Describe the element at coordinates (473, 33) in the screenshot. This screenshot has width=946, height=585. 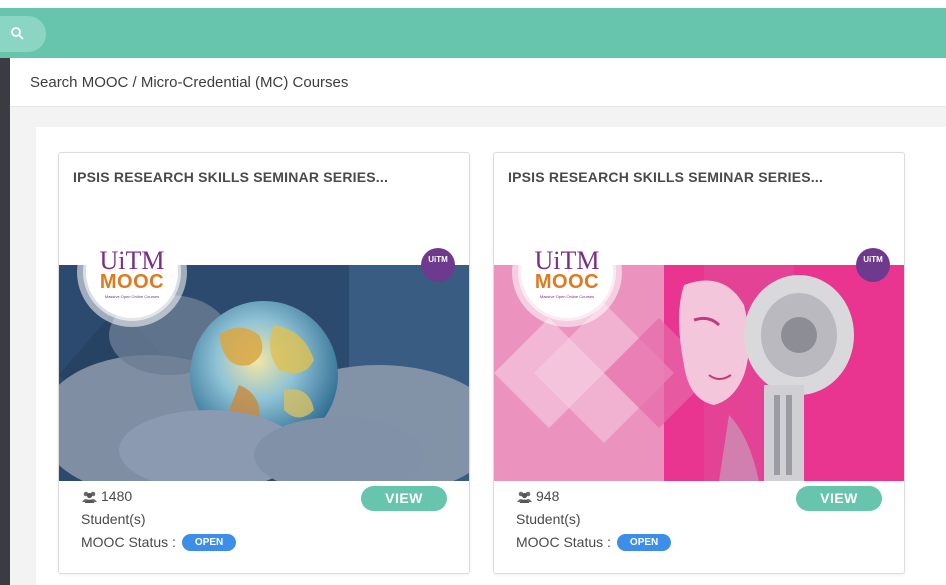
I see `top-navbar` at that location.